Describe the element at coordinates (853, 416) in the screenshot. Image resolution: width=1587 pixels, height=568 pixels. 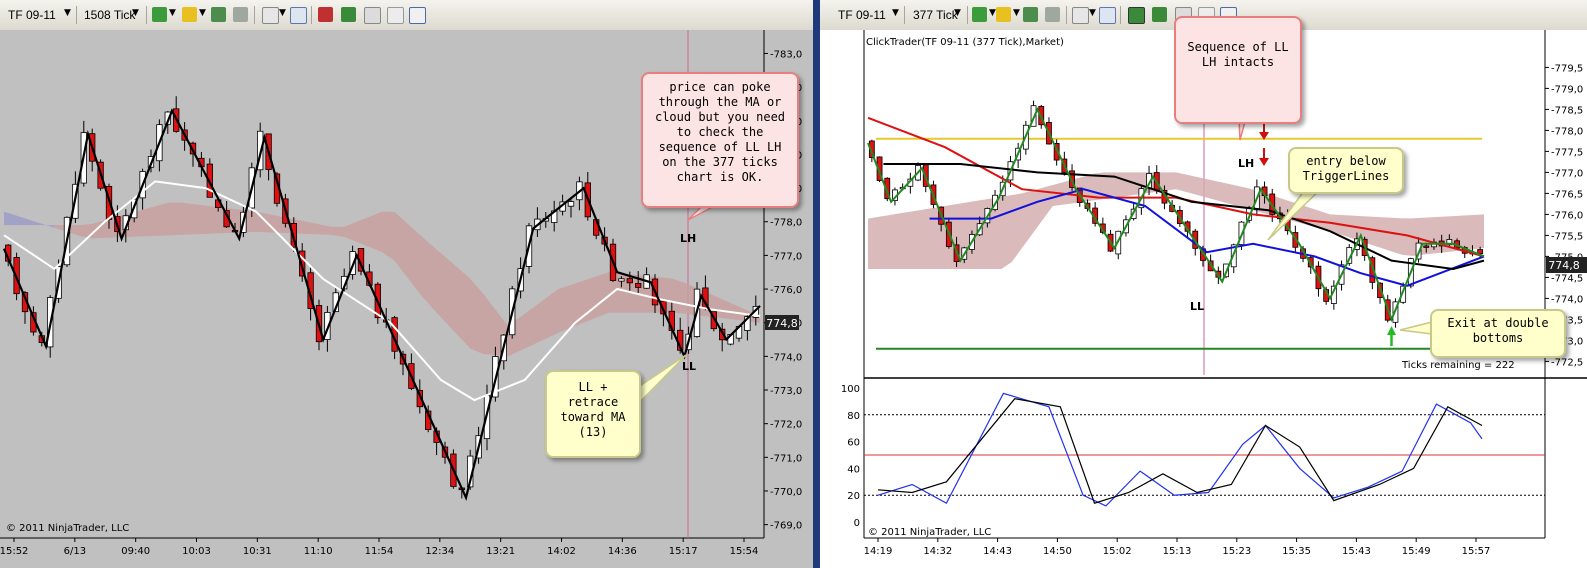
I see `oscillator-y-tick-label: 80` at that location.